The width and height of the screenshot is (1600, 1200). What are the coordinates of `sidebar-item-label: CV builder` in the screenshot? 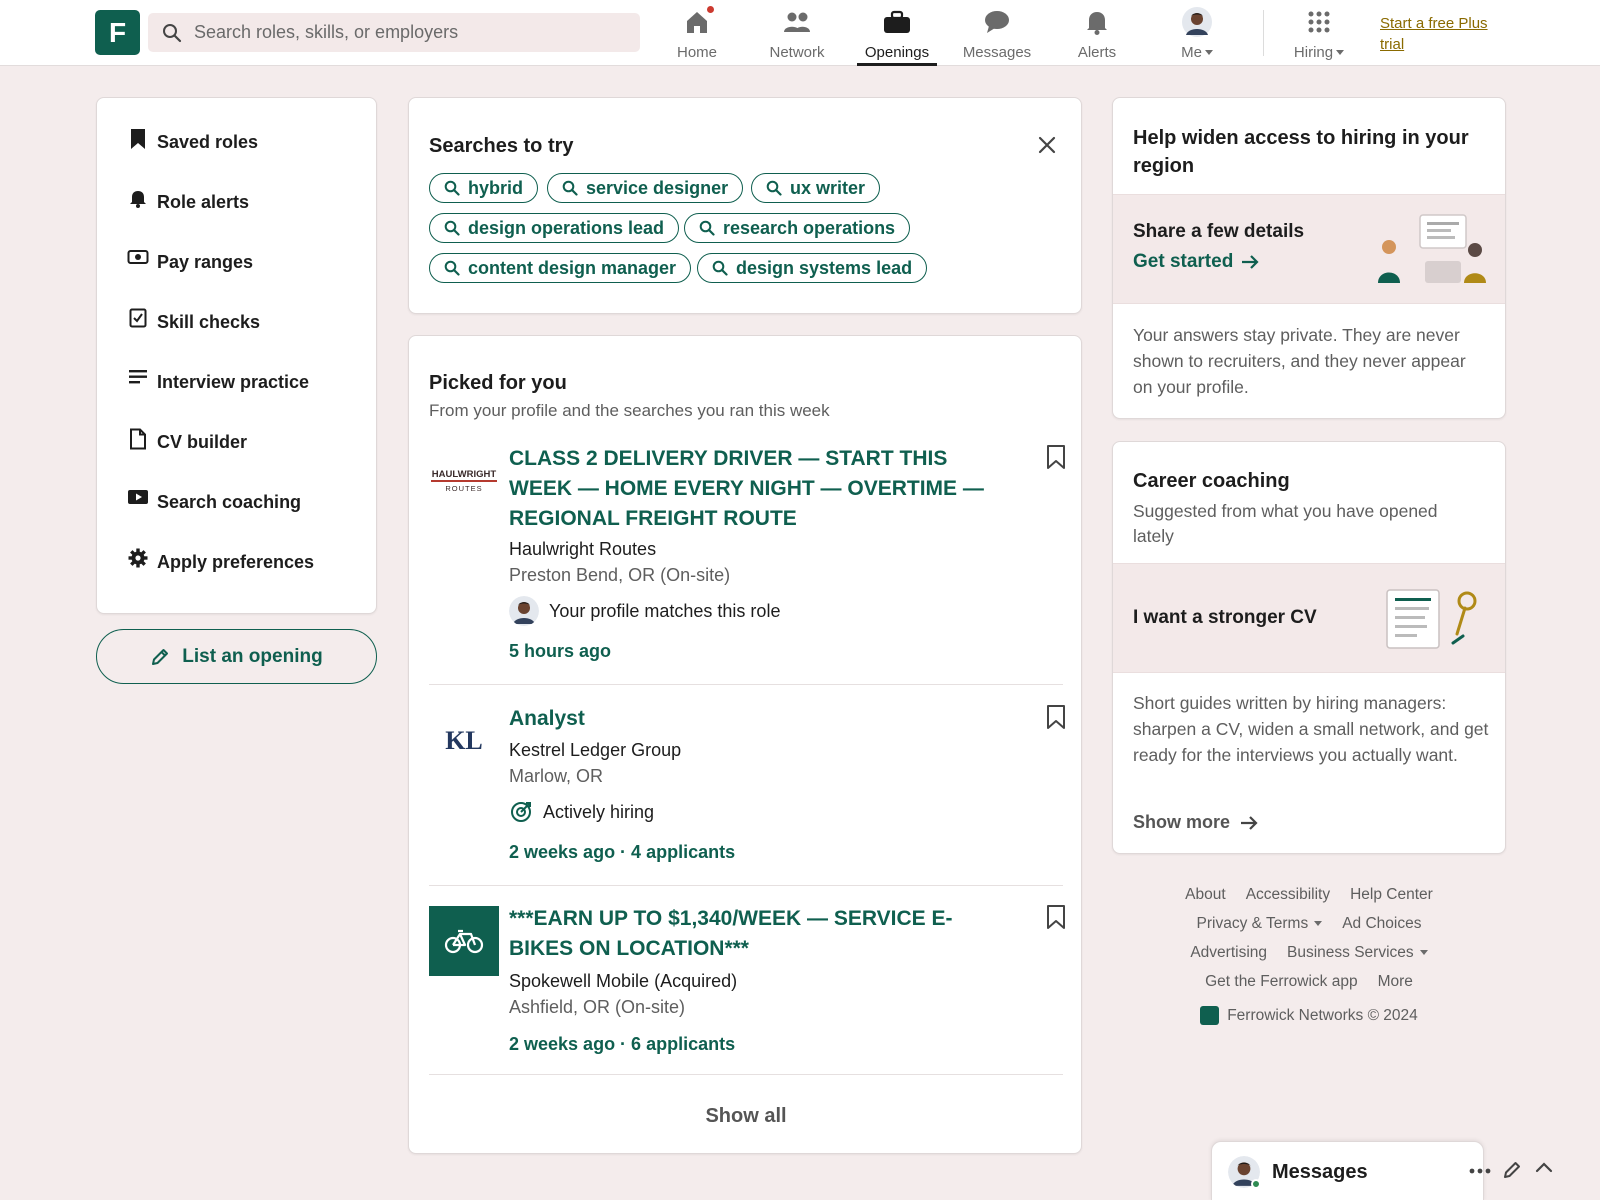 It's located at (202, 442).